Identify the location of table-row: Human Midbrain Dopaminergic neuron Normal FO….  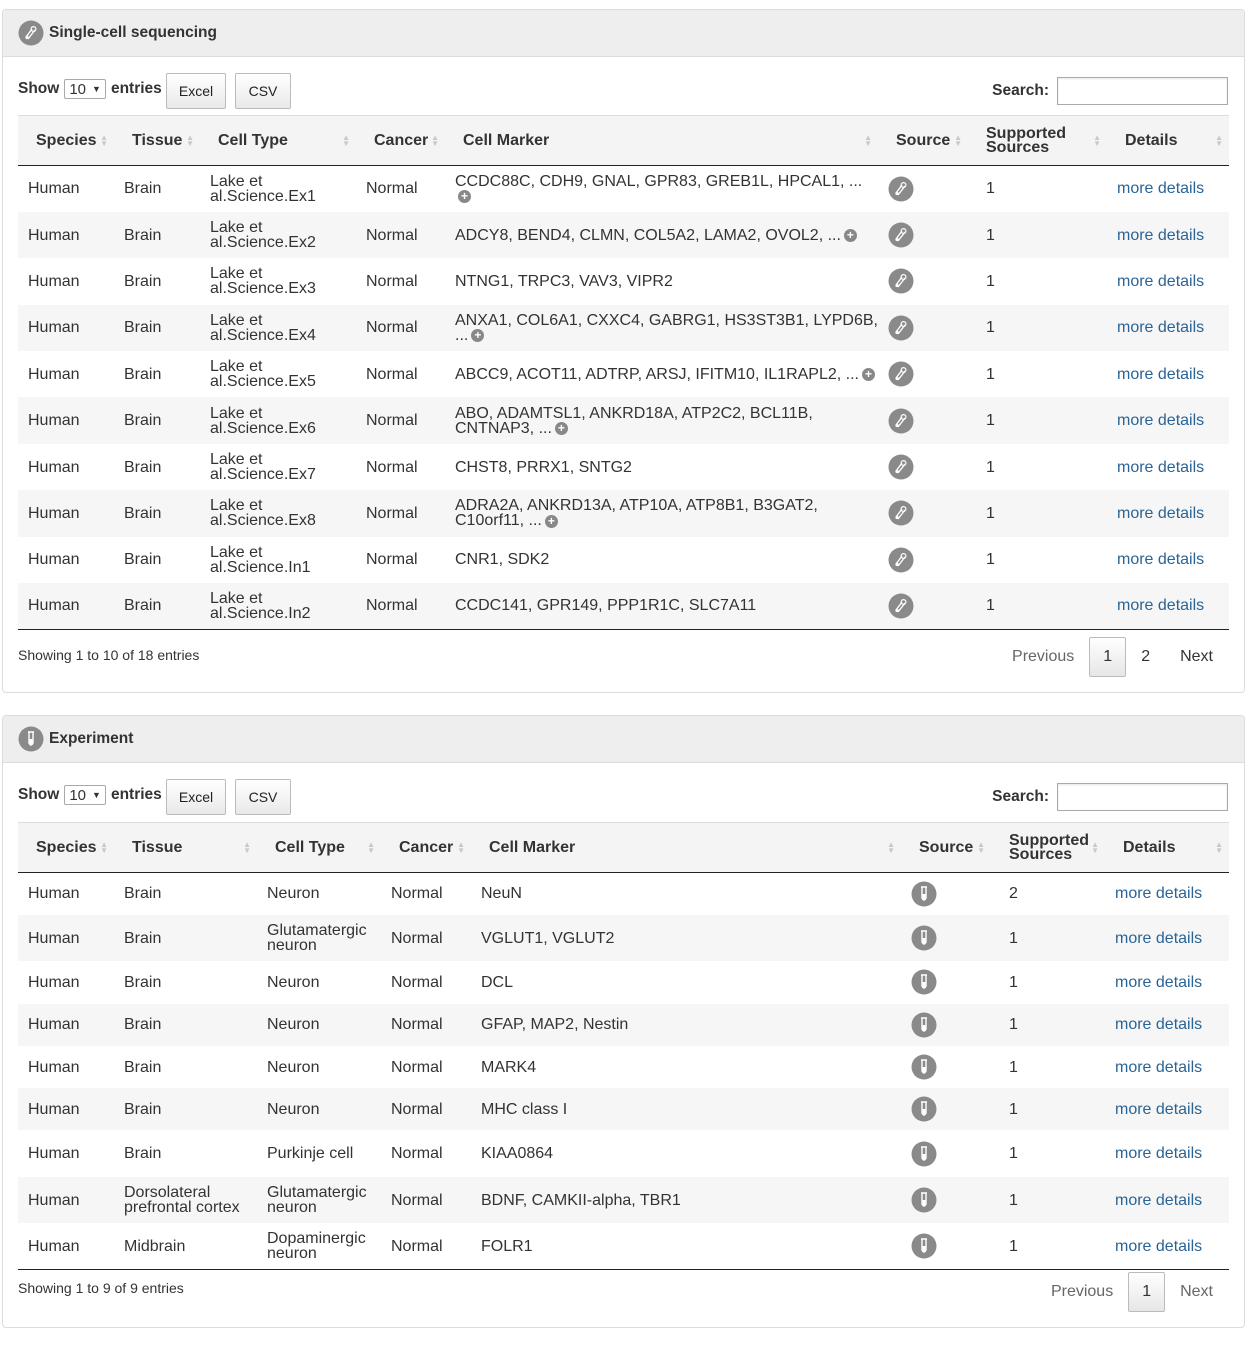
(623, 1247).